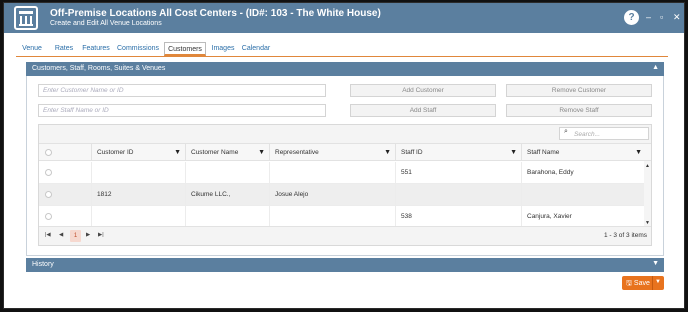 Image resolution: width=688 pixels, height=312 pixels. I want to click on header-select-all, so click(65, 152).